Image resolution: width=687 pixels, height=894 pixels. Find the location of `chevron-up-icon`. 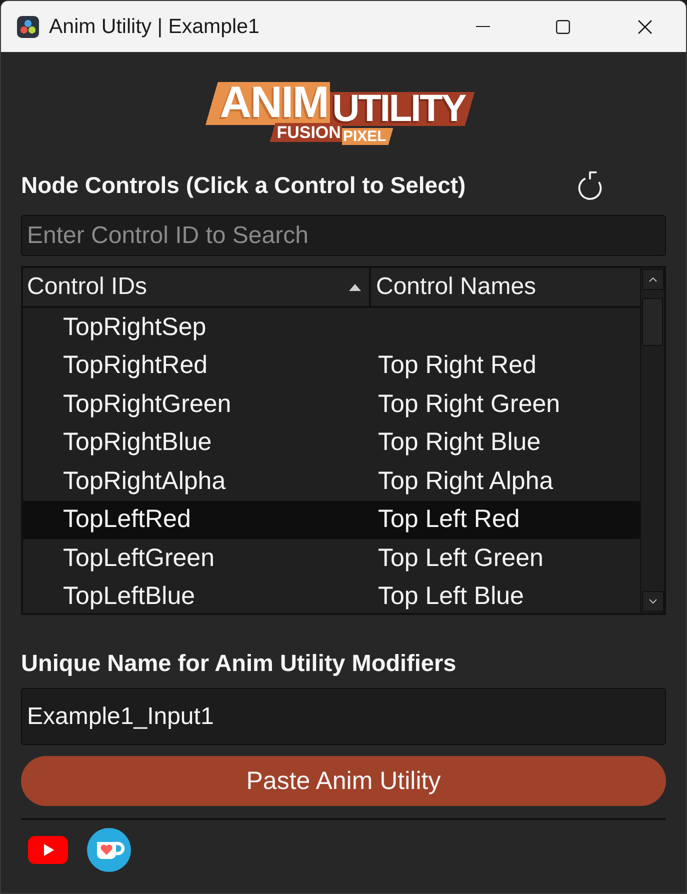

chevron-up-icon is located at coordinates (653, 279).